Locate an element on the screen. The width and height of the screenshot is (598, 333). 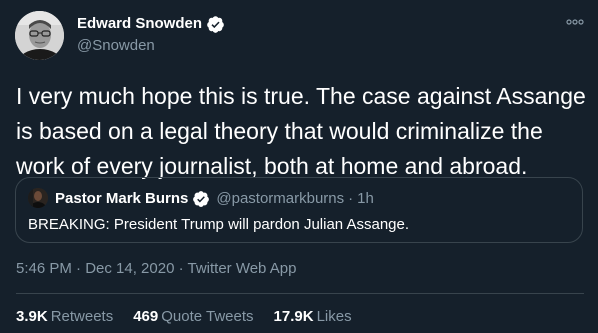
more-options-icon is located at coordinates (575, 22).